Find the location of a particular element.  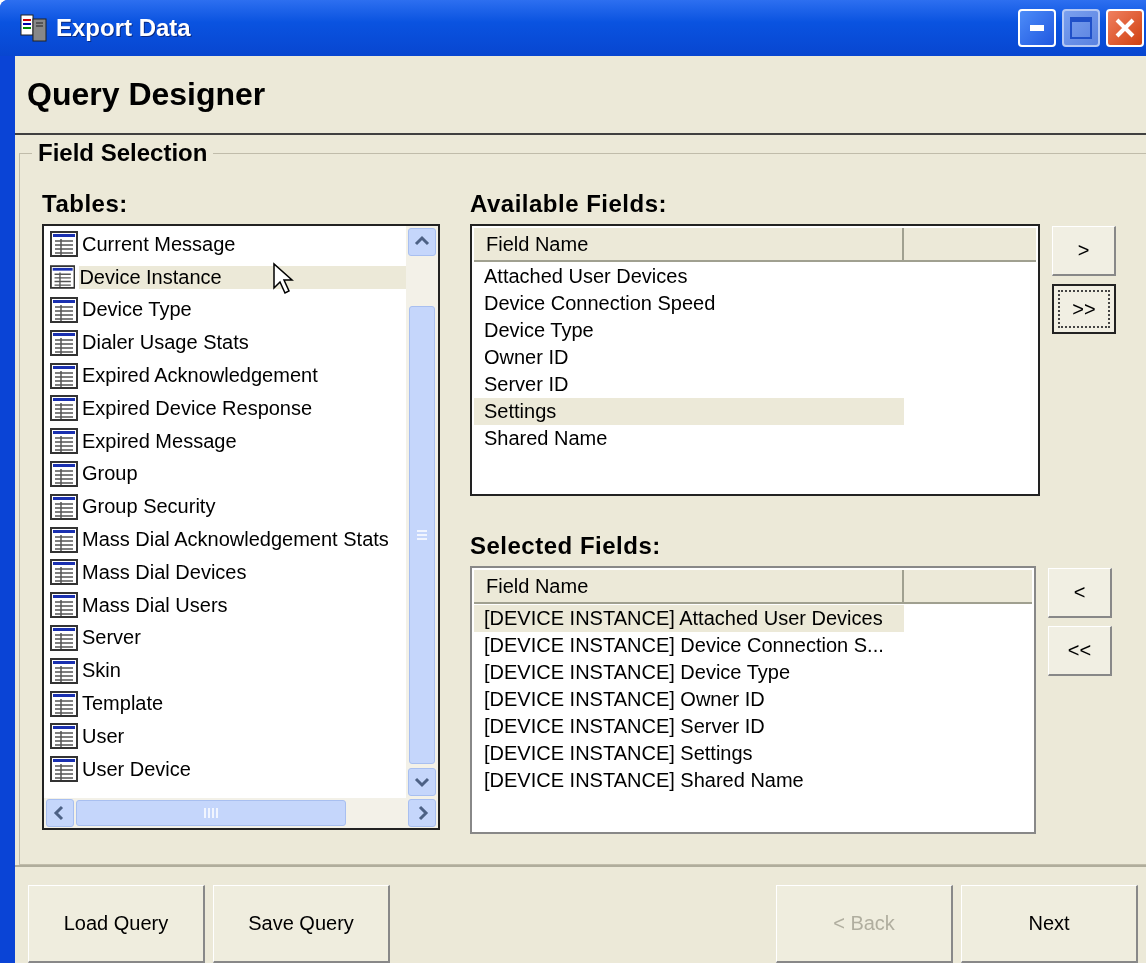

table-item: Current Message is located at coordinates (225, 244).